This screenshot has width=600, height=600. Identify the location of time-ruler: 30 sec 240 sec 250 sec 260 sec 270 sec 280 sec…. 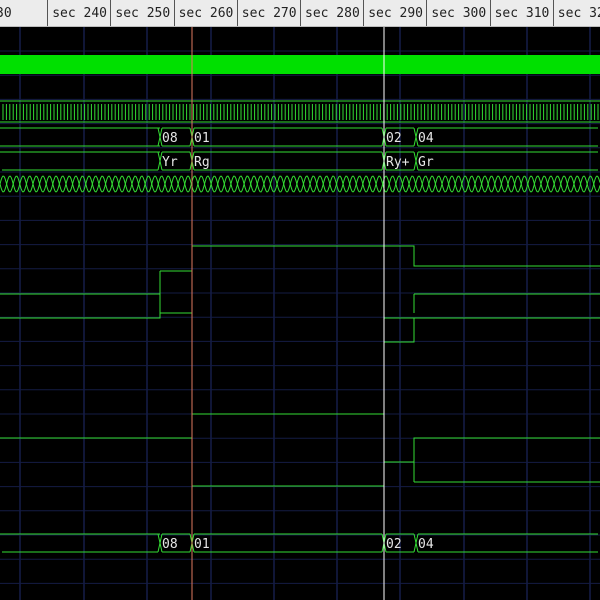
(300, 13).